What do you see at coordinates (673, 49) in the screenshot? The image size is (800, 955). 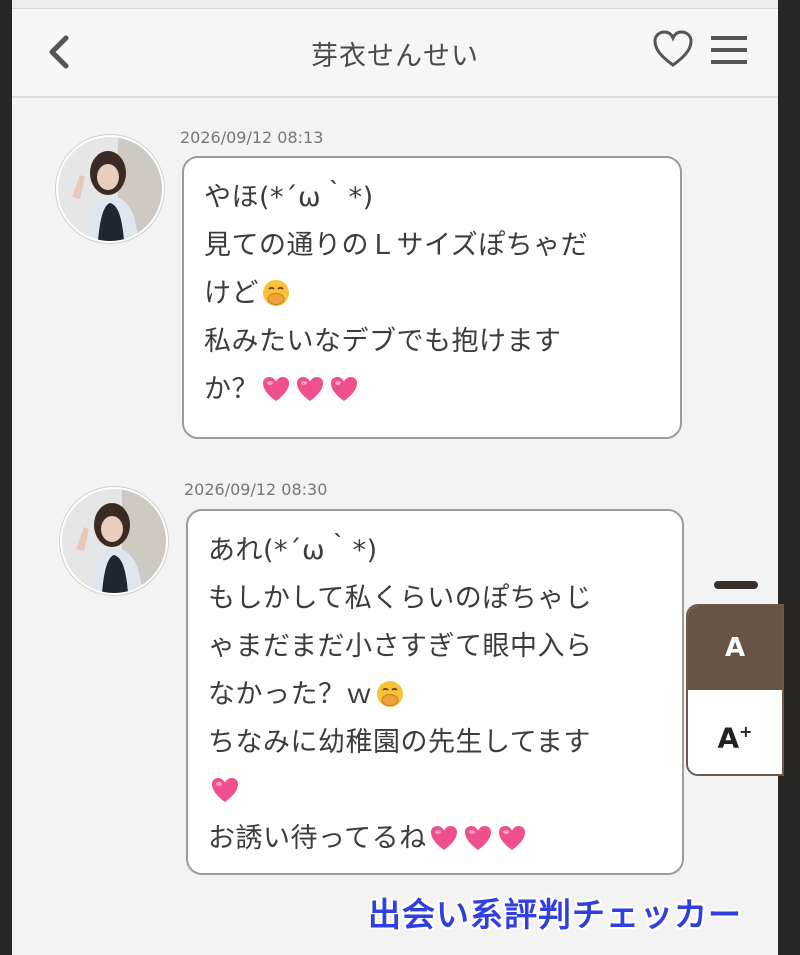 I see `favorite-heart-icon` at bounding box center [673, 49].